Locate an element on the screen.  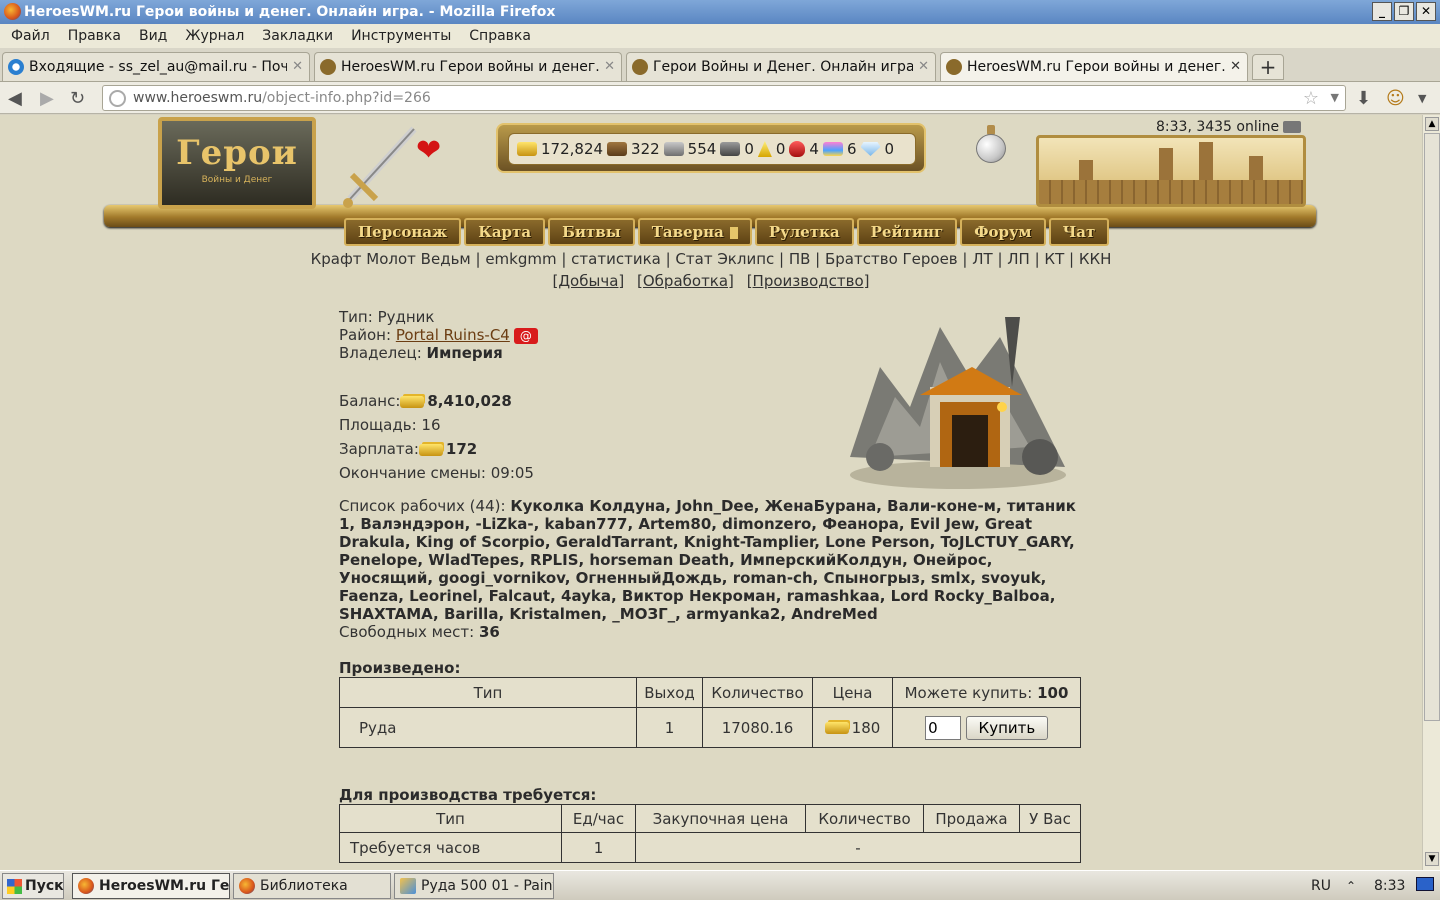
restore-button: ❐ is located at coordinates (1404, 11).